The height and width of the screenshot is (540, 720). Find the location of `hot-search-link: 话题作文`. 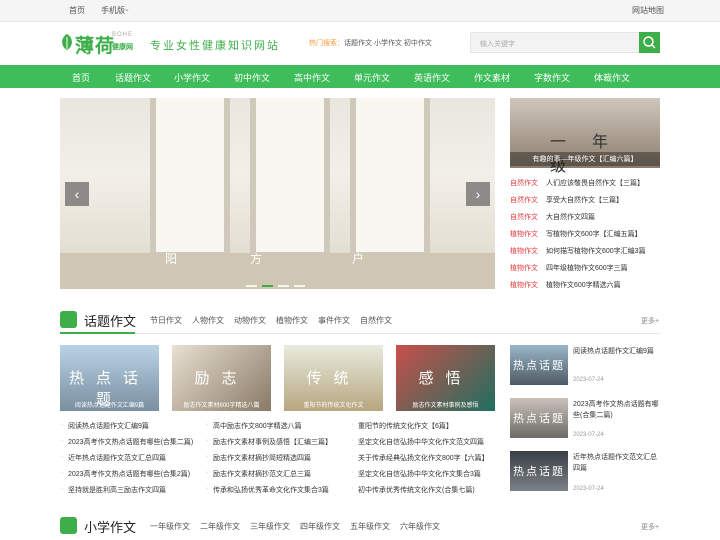

hot-search-link: 话题作文 is located at coordinates (358, 43).